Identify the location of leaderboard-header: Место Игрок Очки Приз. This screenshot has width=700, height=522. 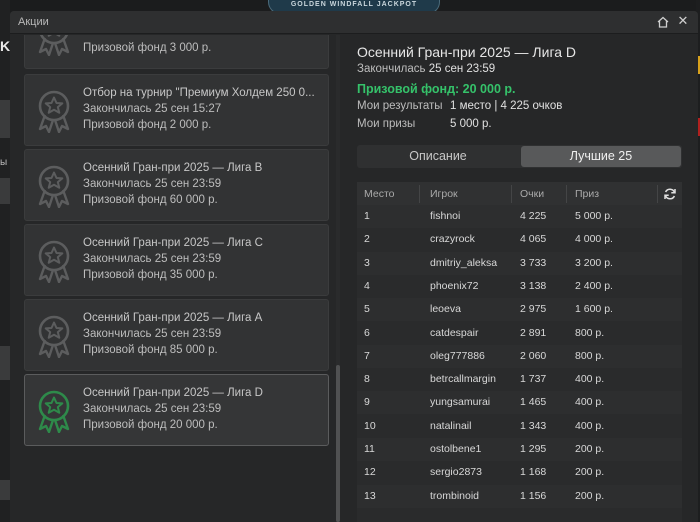
(519, 194).